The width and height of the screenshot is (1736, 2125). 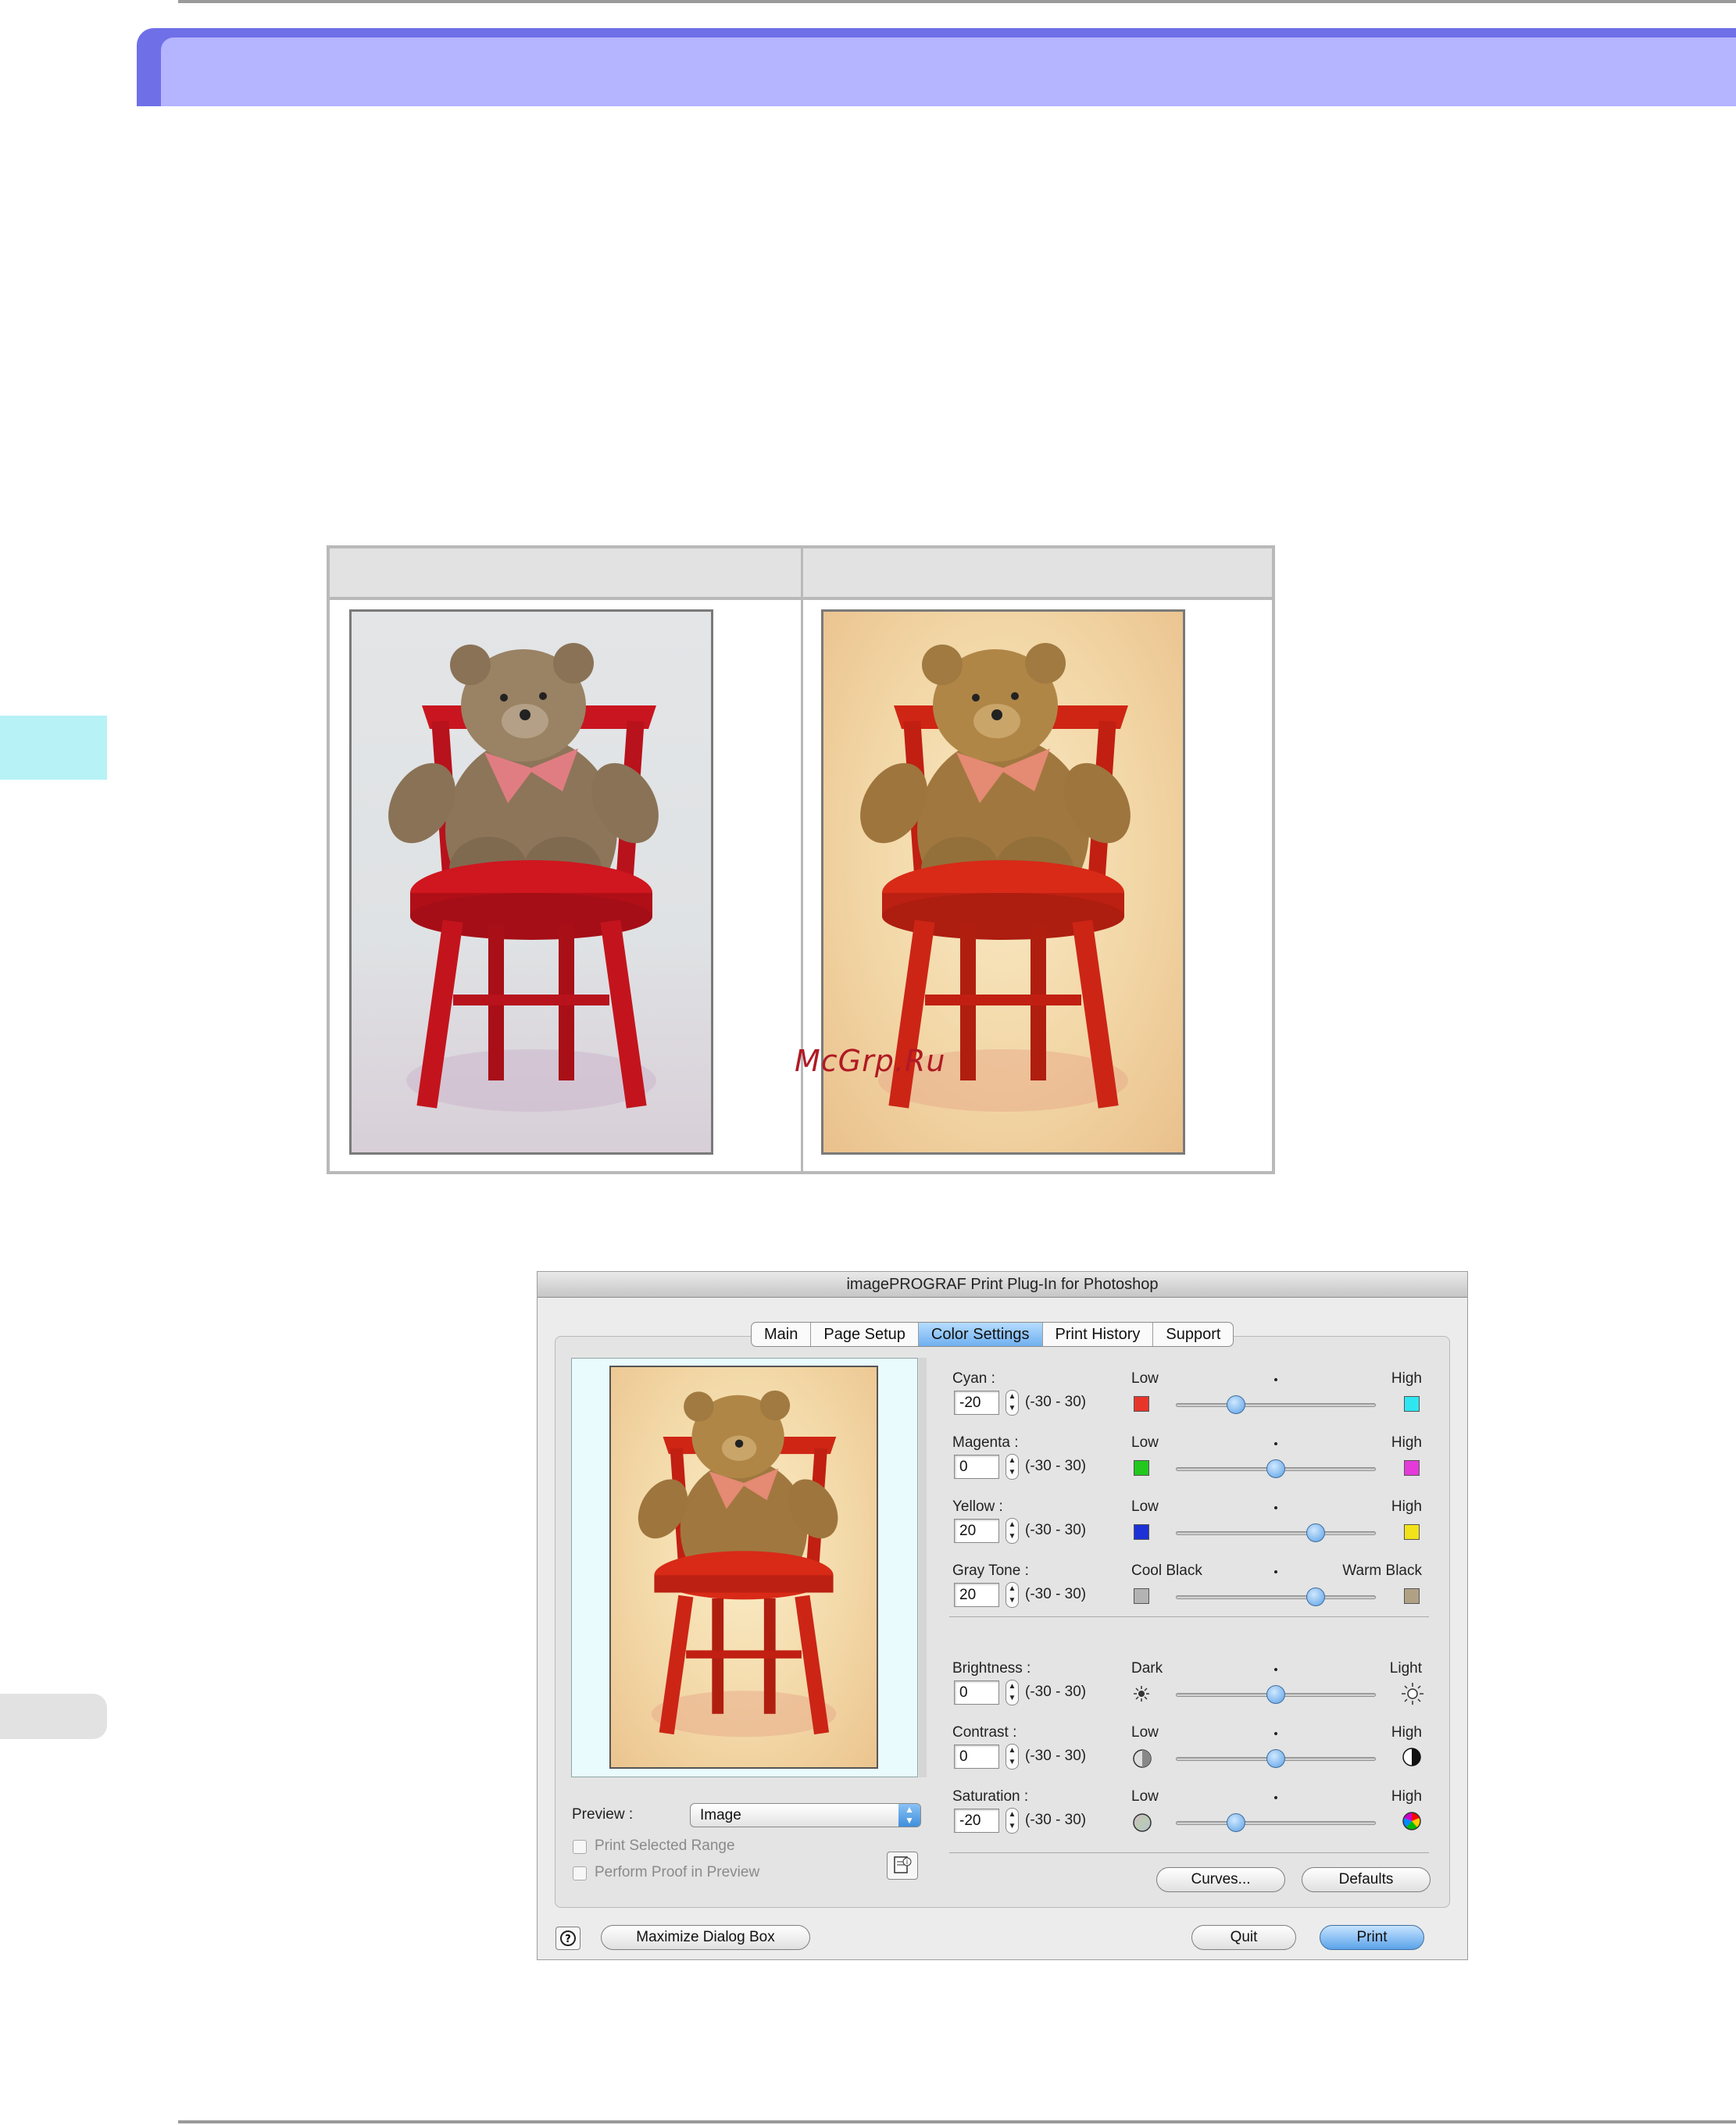 I want to click on yellow-center-tick, so click(x=1275, y=1507).